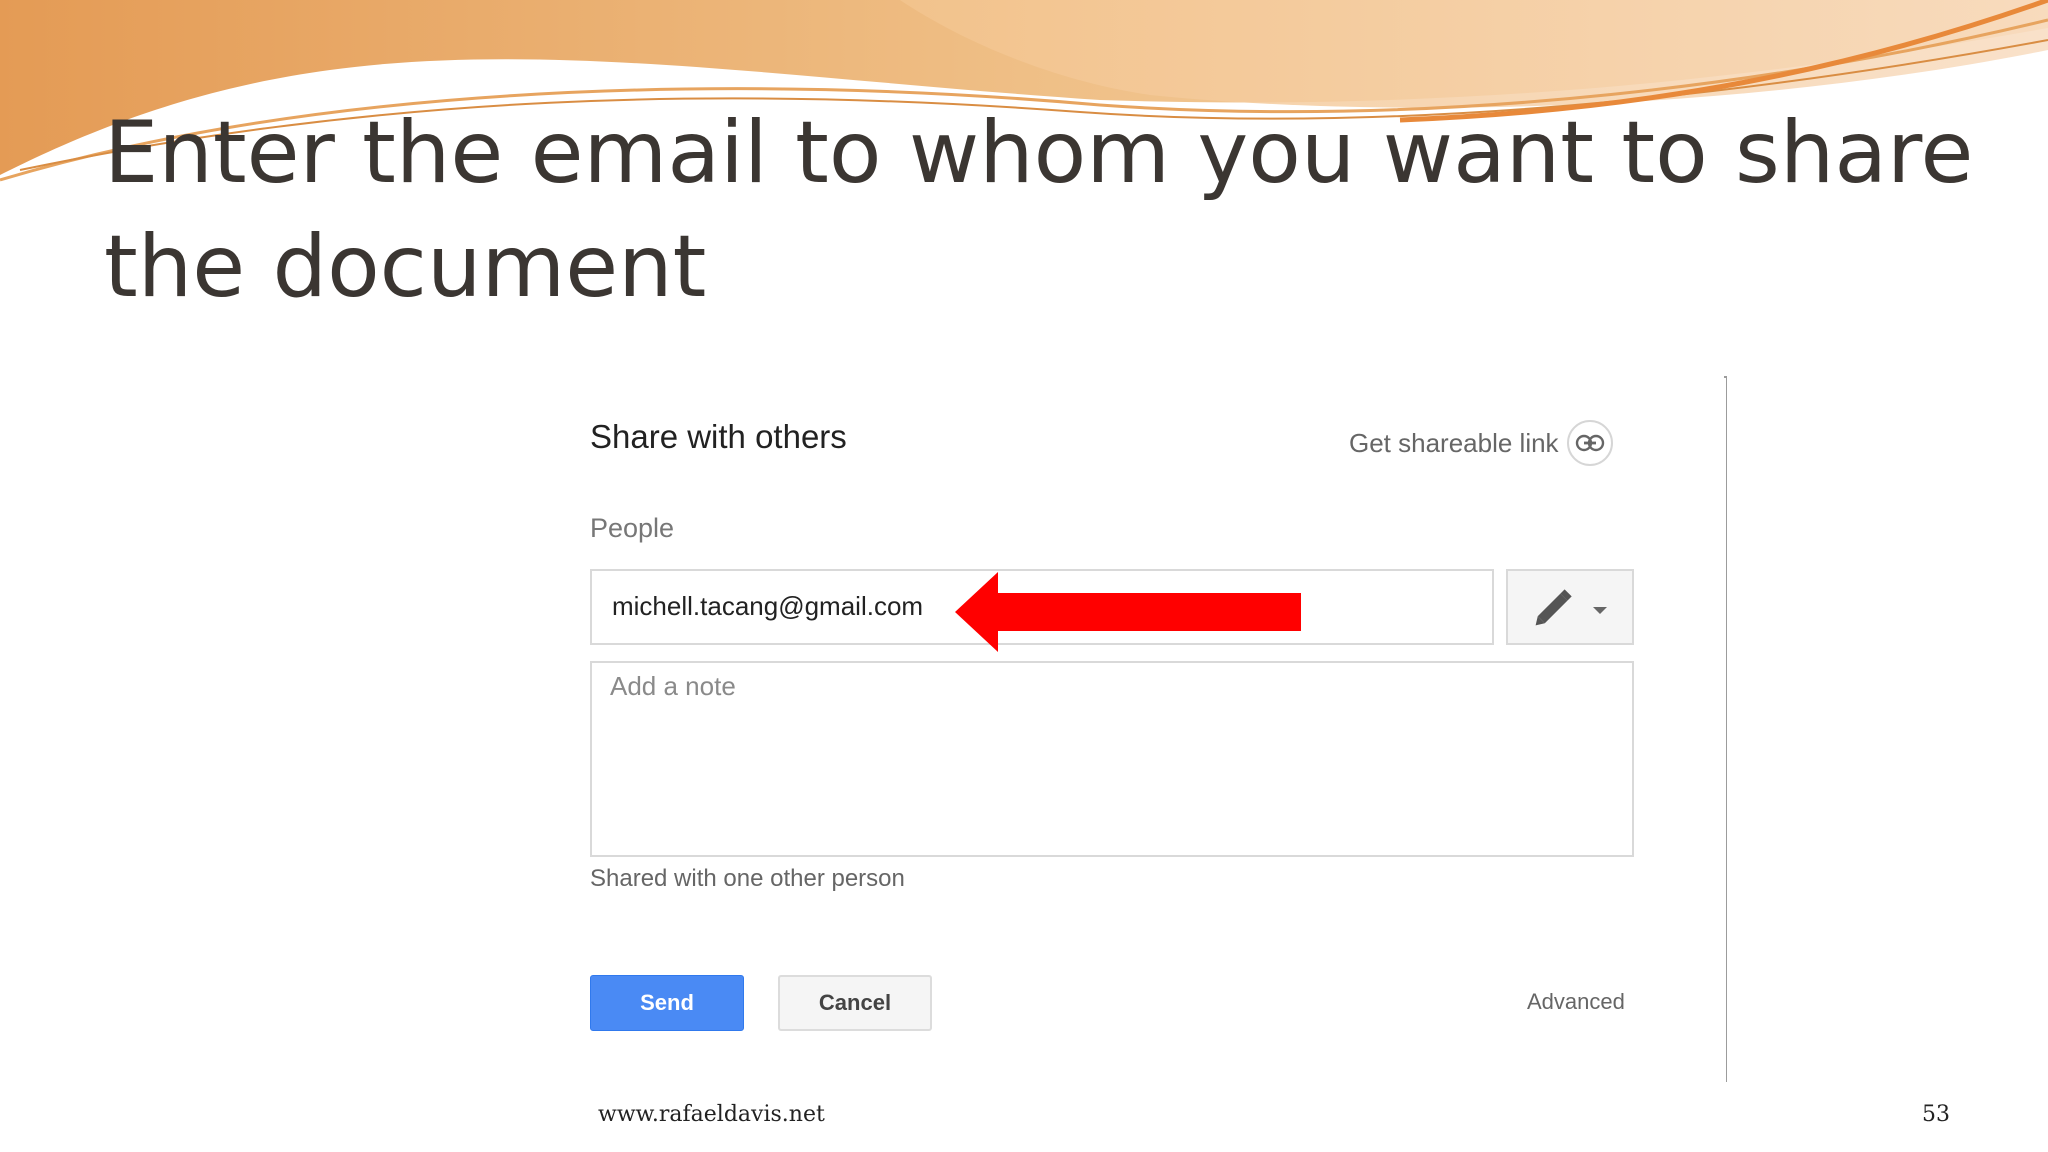 The width and height of the screenshot is (2048, 1152). Describe the element at coordinates (1112, 759) in the screenshot. I see `add-note-textarea: Add a note` at that location.